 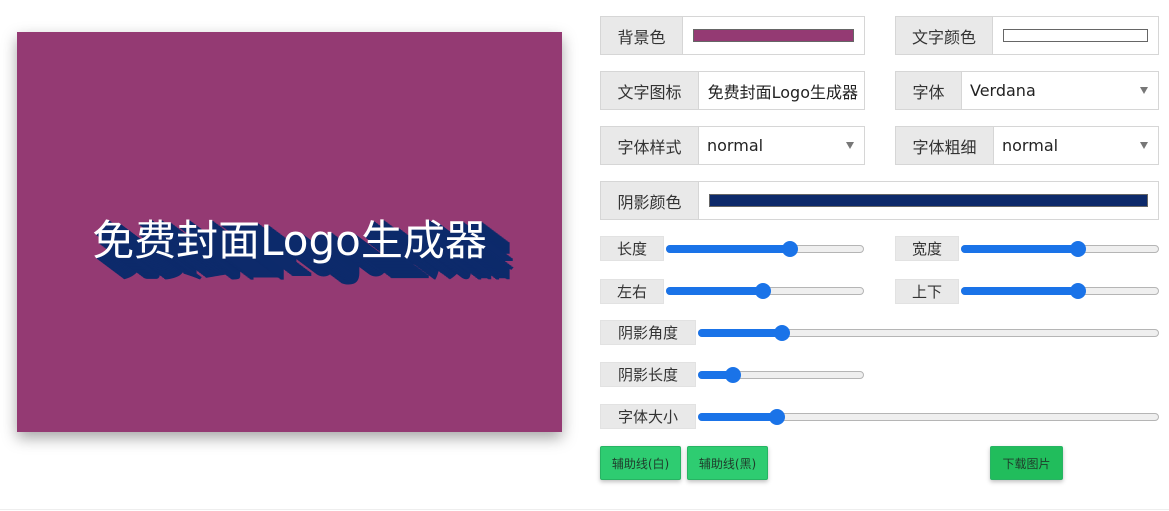 What do you see at coordinates (927, 291) in the screenshot?
I see `up-down-label: 上下` at bounding box center [927, 291].